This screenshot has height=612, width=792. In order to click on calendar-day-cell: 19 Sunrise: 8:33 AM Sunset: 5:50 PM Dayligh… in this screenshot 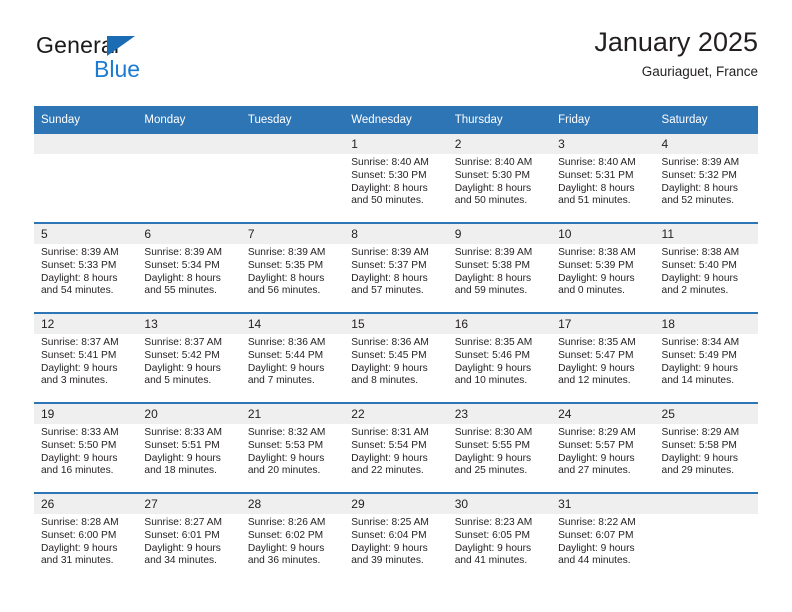, I will do `click(86, 447)`.